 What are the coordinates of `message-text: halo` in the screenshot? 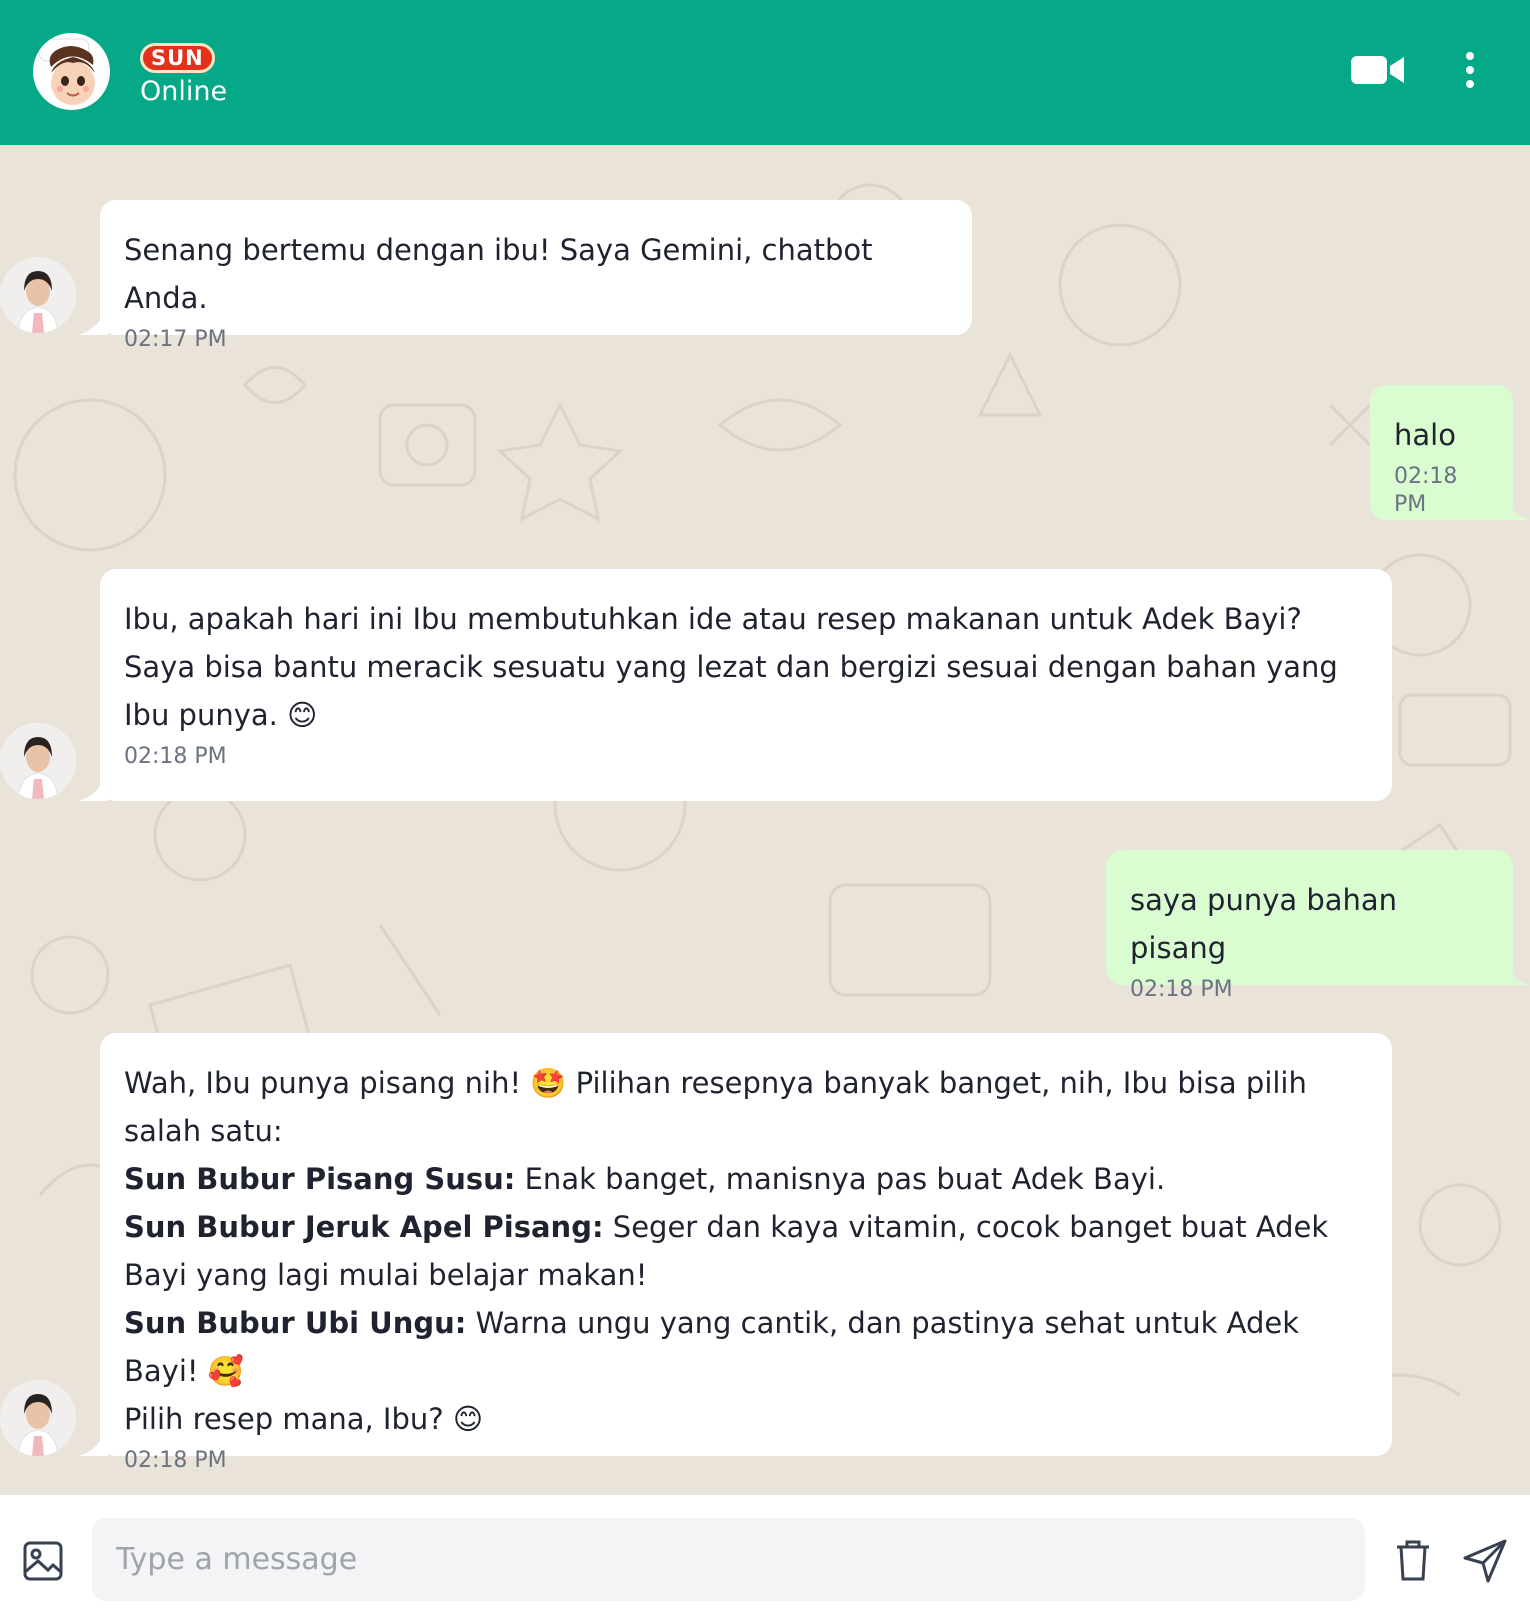 It's located at (1425, 435).